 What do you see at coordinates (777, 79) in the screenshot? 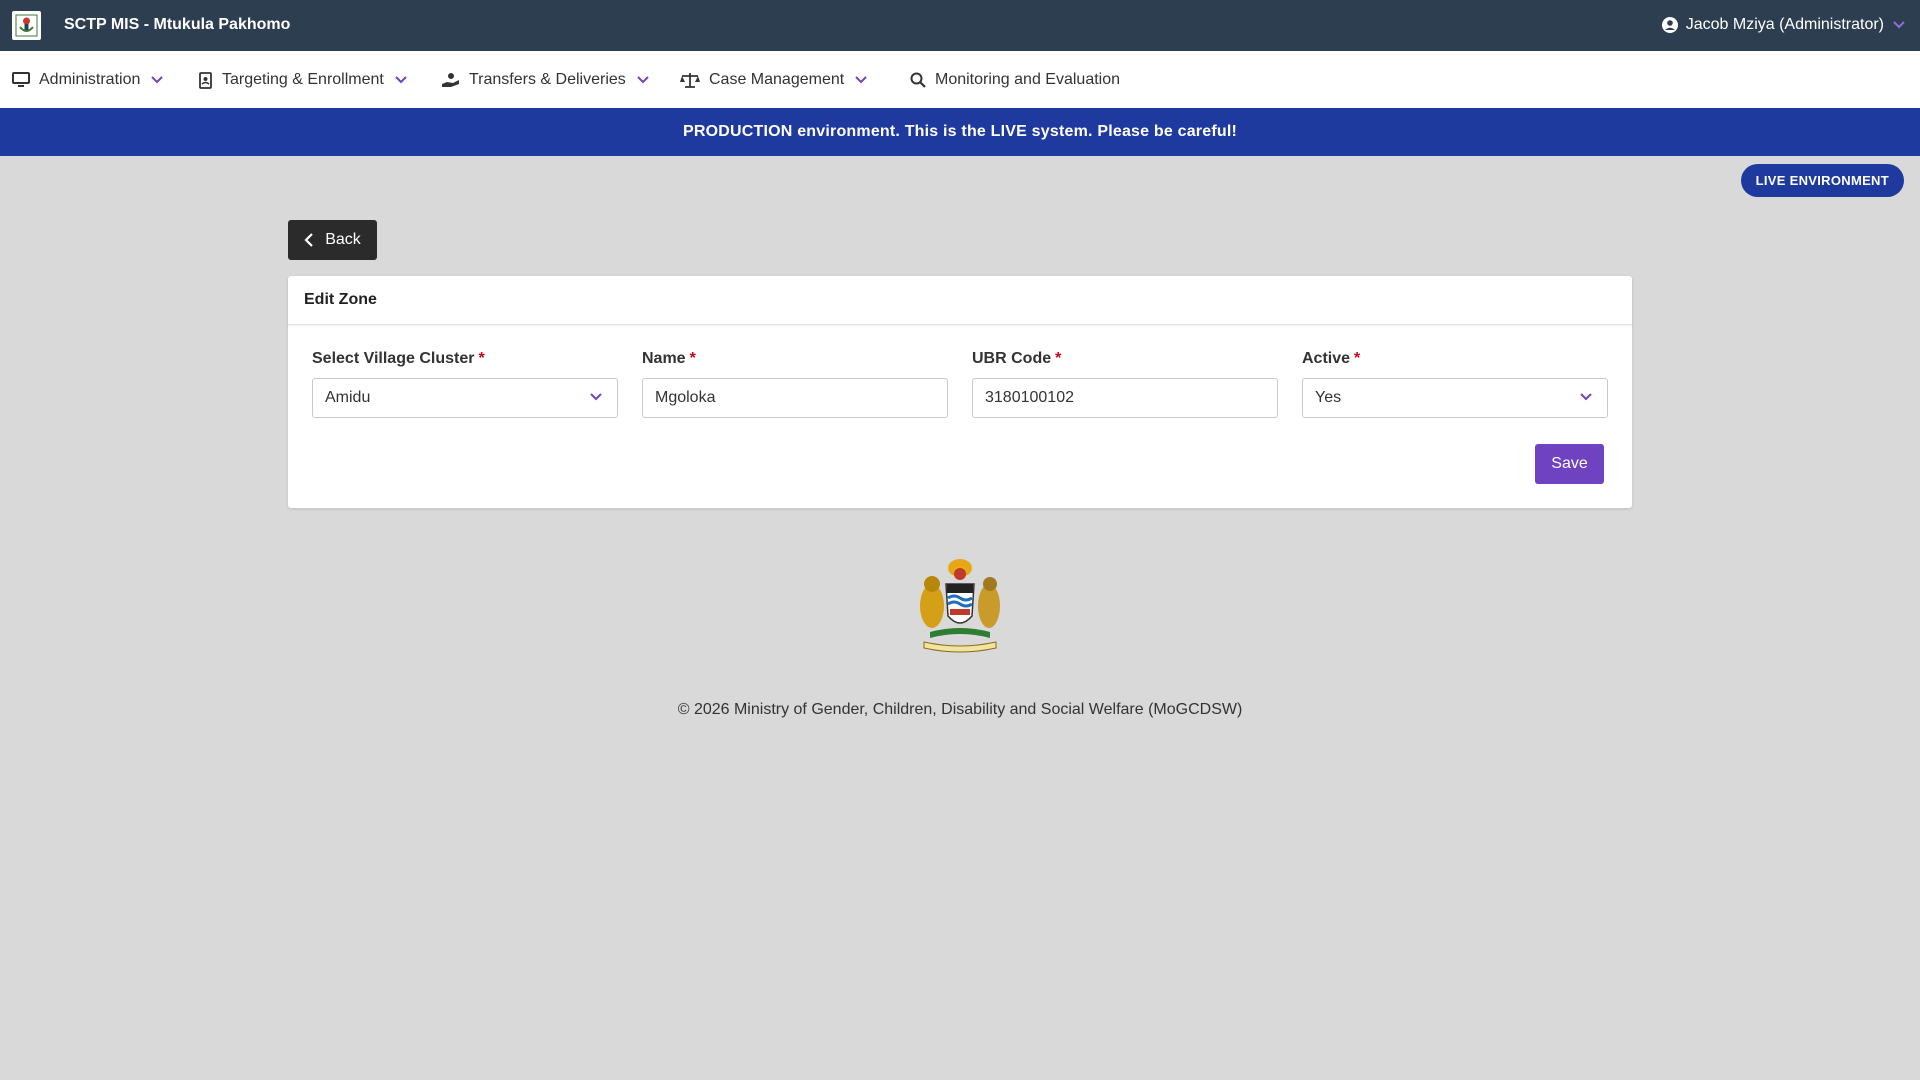
I see `nav-label: Case Management` at bounding box center [777, 79].